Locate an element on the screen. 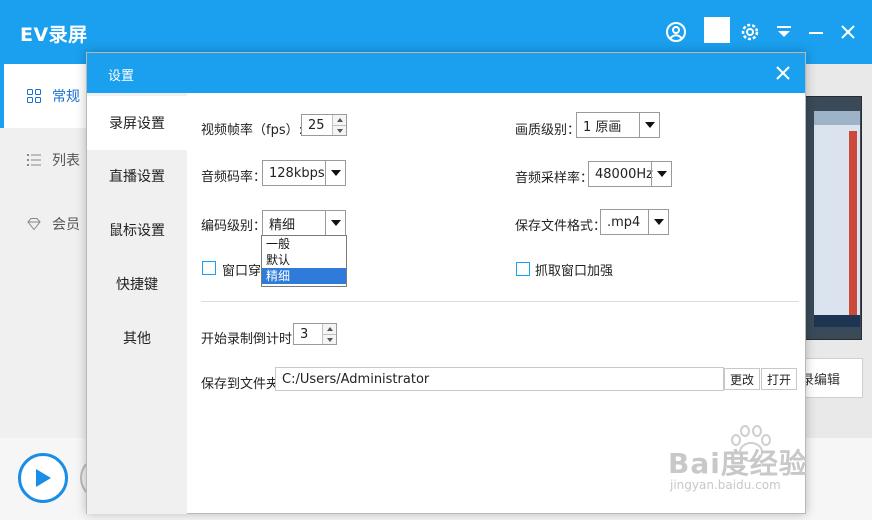 Image resolution: width=872 pixels, height=520 pixels. user-icon is located at coordinates (676, 32).